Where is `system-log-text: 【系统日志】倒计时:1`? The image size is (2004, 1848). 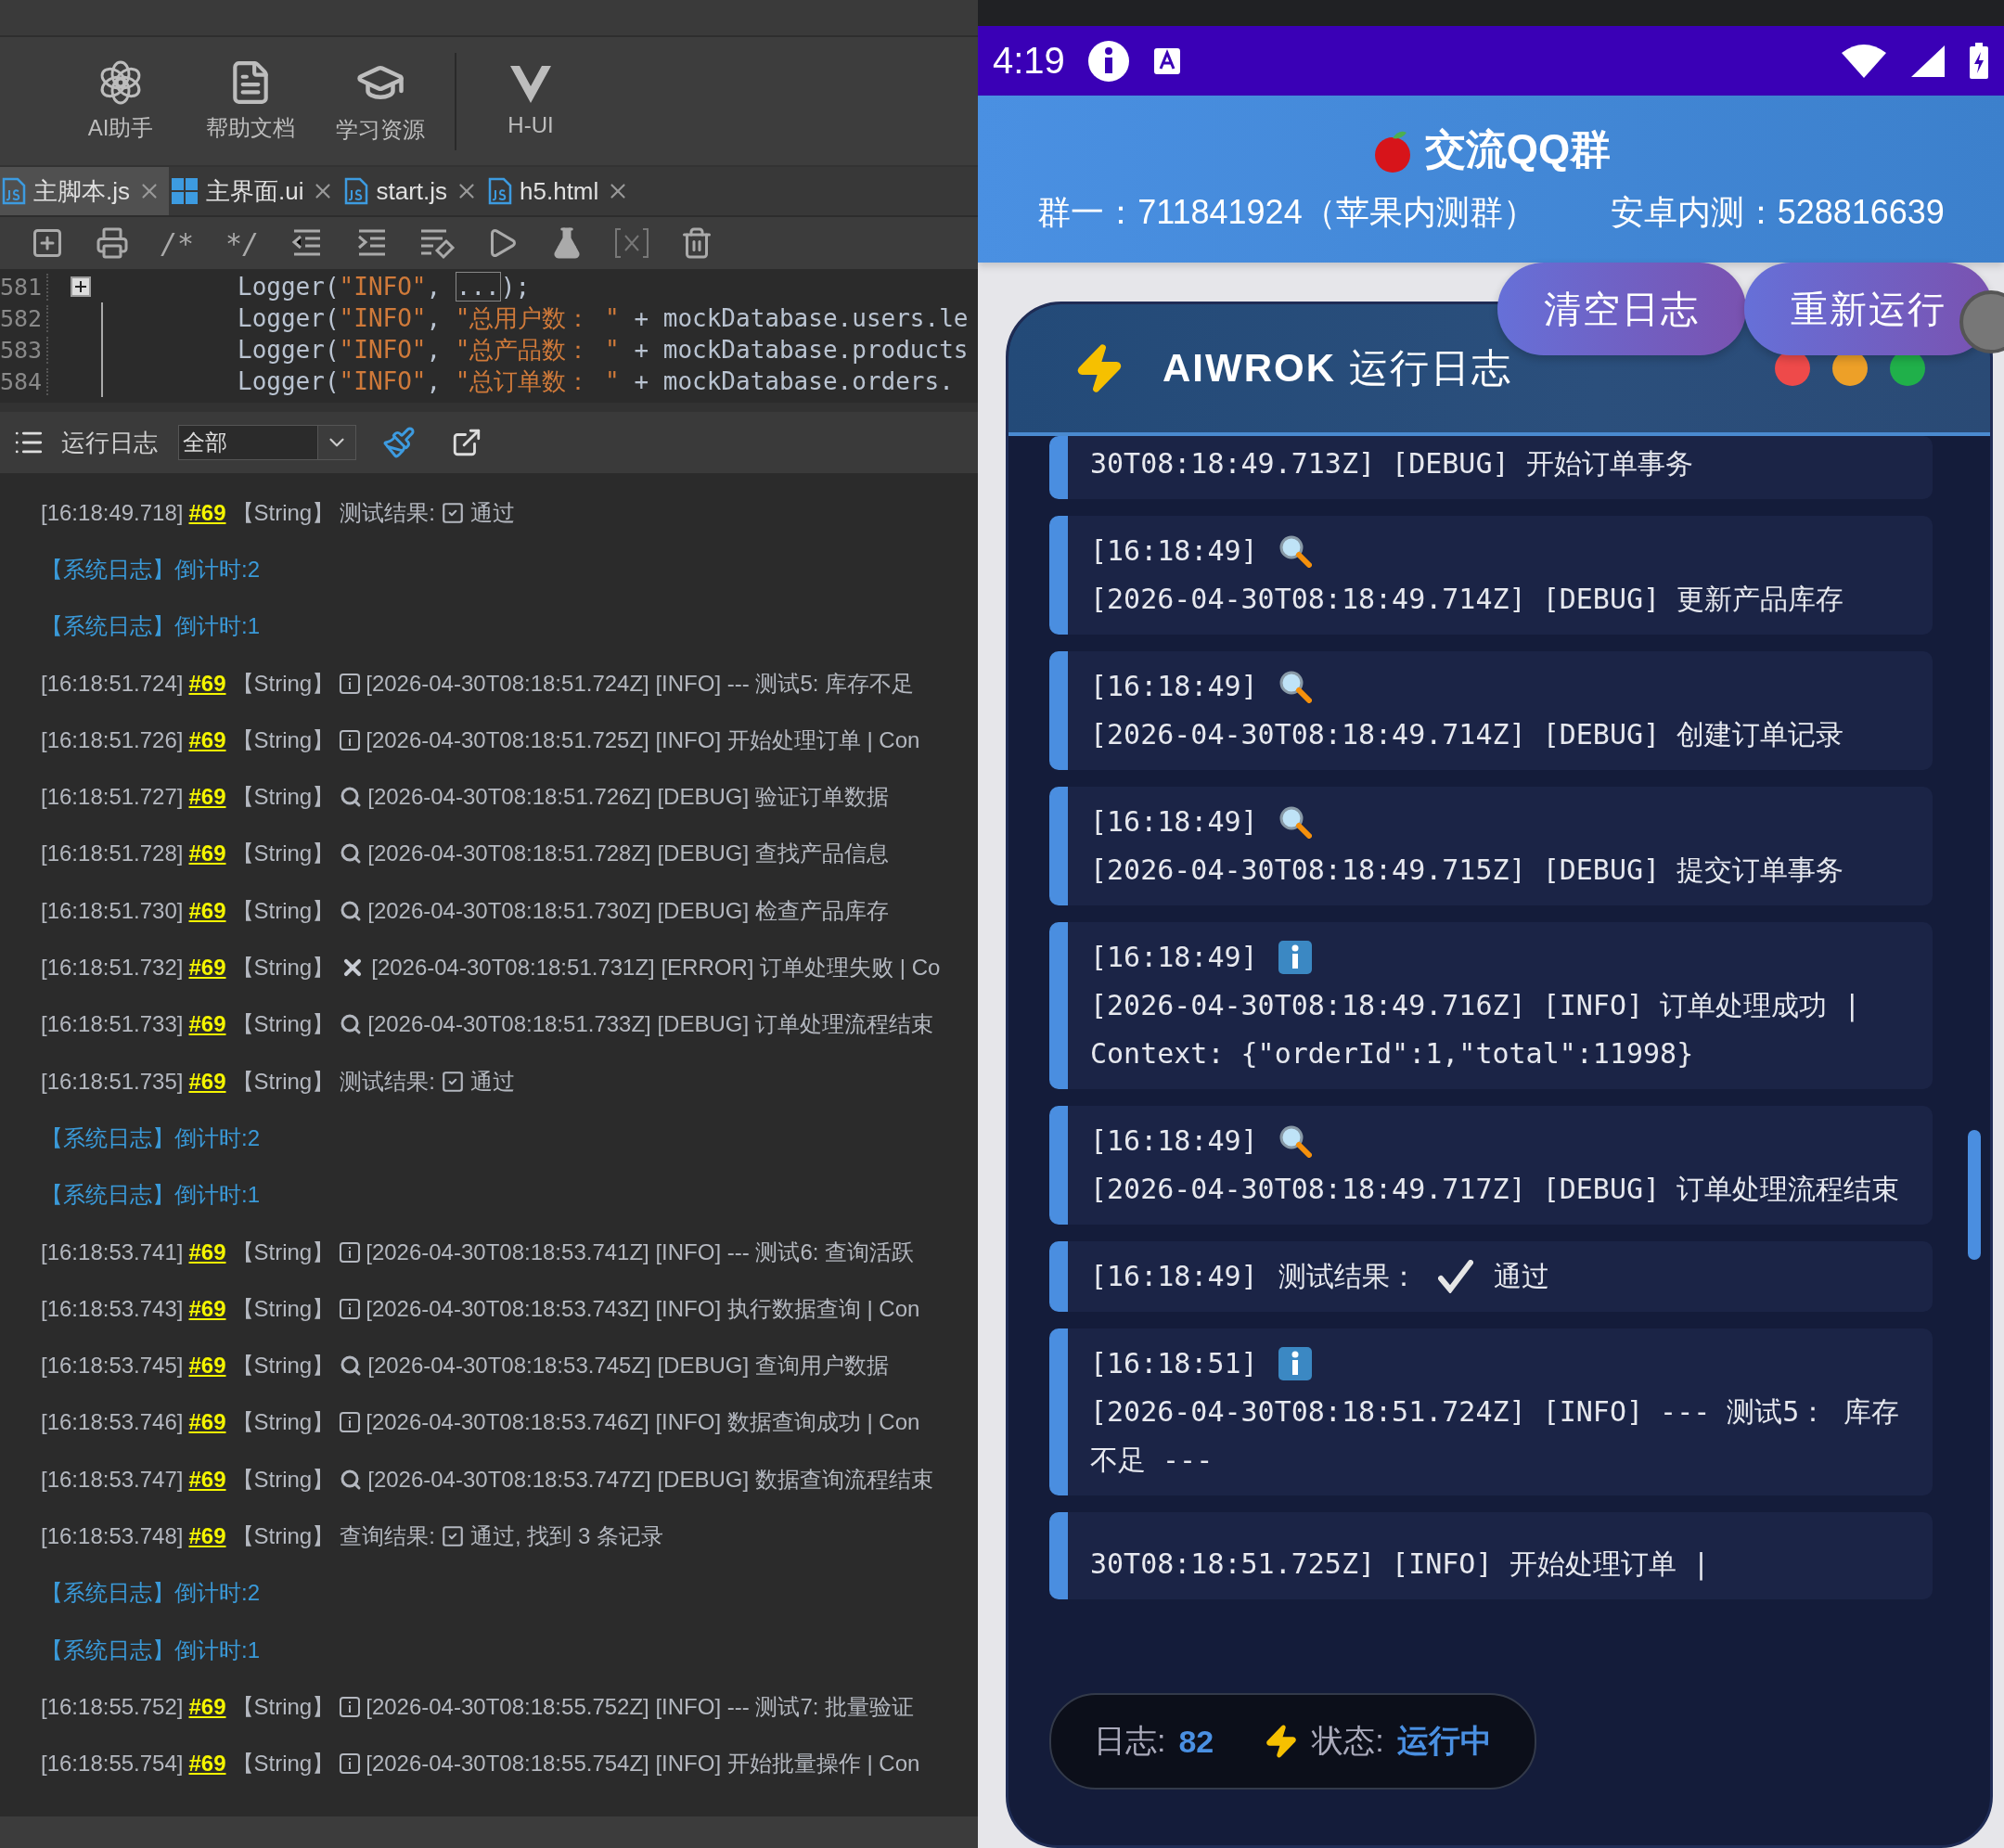
system-log-text: 【系统日志】倒计时:1 is located at coordinates (151, 1195).